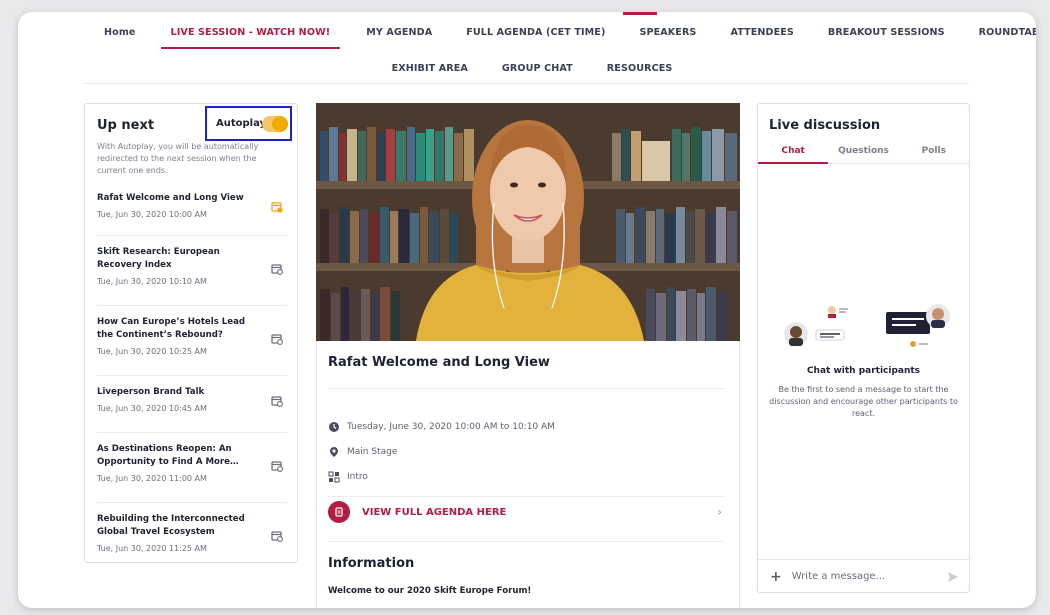 The image size is (1050, 615). I want to click on session-time: Tue, Jun 30, 2020 11:25 AM, so click(152, 548).